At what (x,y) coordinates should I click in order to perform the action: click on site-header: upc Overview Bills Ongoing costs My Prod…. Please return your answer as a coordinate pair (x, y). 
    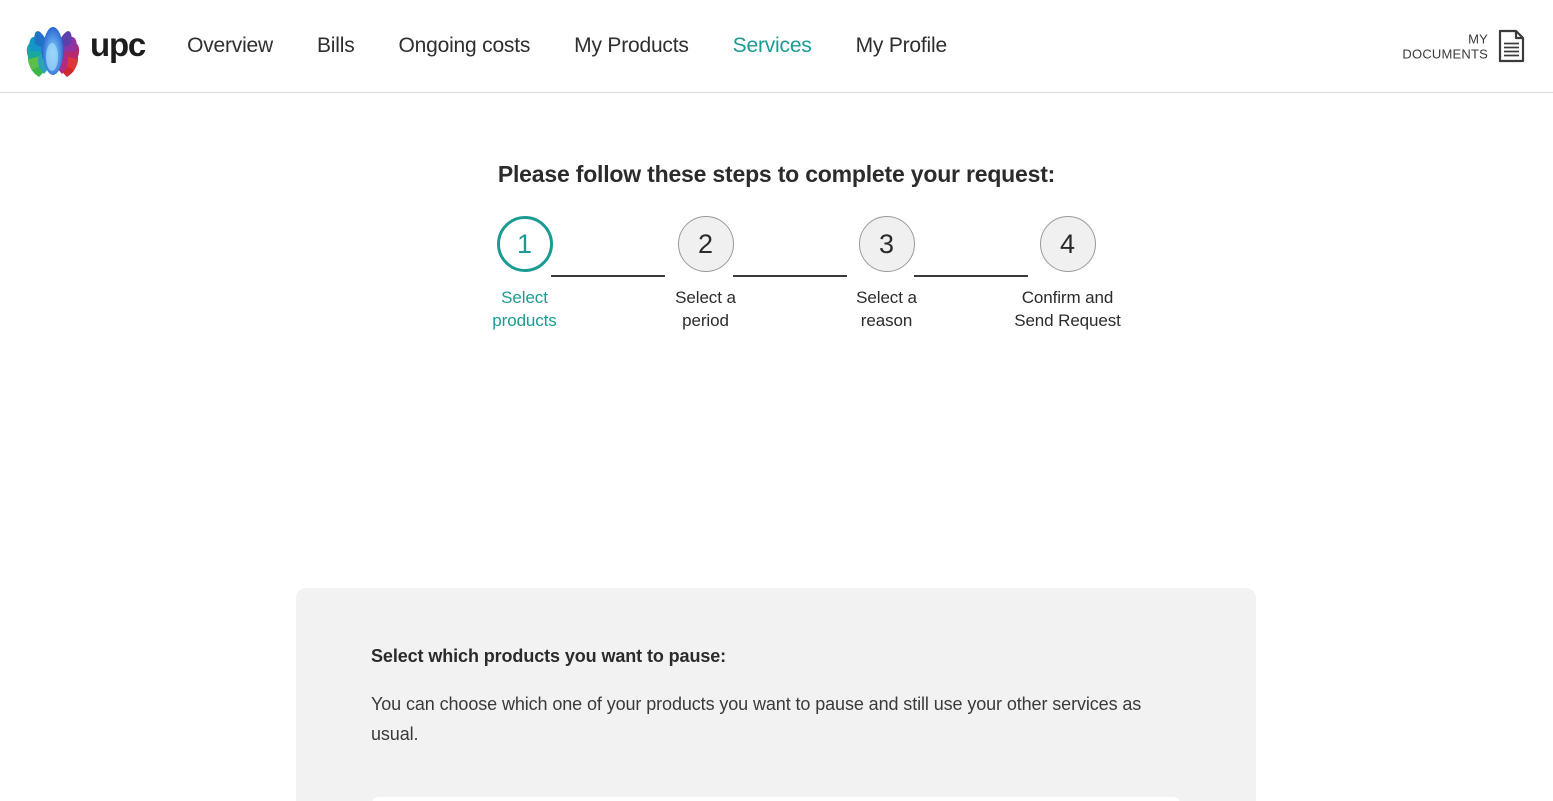
    Looking at the image, I should click on (776, 46).